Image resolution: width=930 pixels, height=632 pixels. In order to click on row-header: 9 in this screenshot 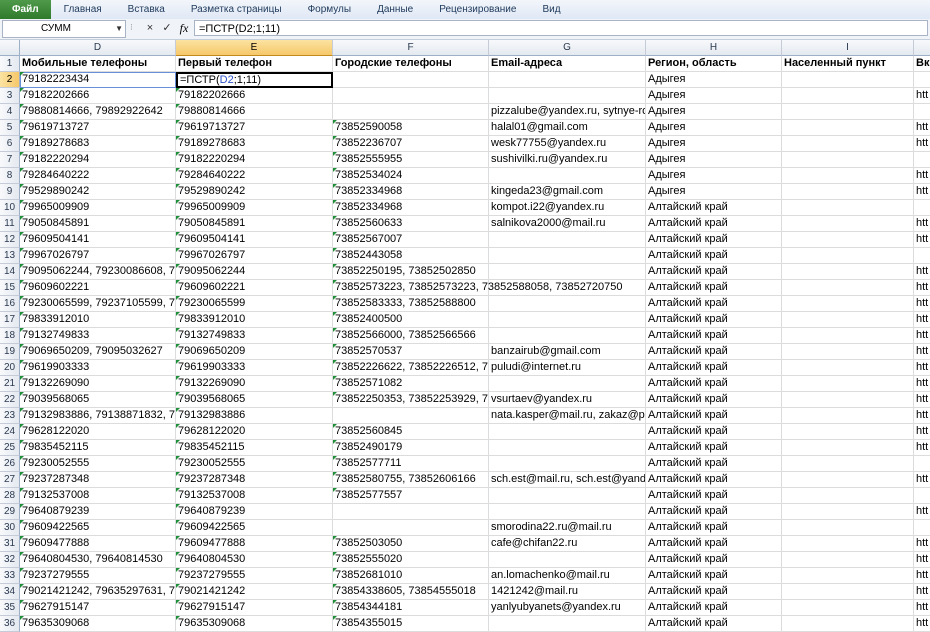, I will do `click(10, 192)`.